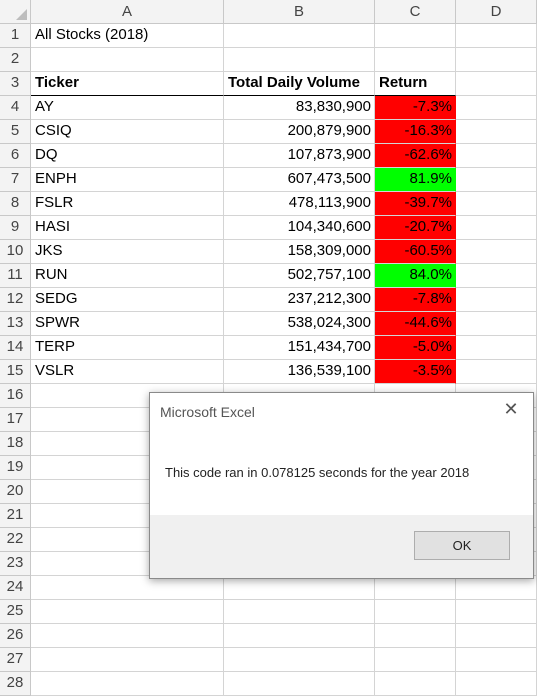  Describe the element at coordinates (496, 348) in the screenshot. I see `cell-d14` at that location.